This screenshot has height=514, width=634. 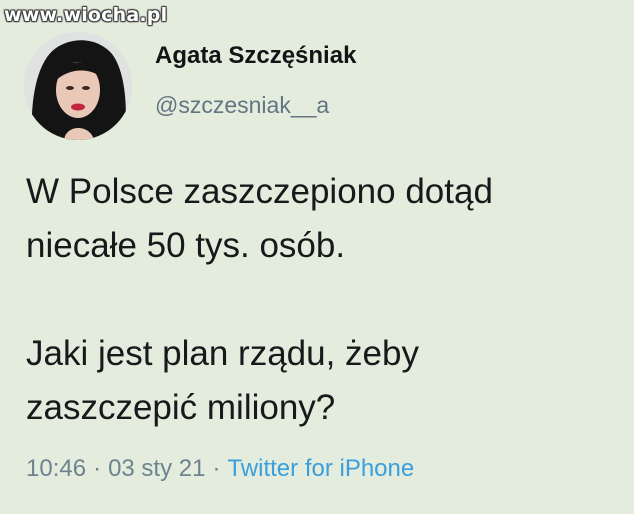 I want to click on profile-photo-icon, so click(x=78, y=86).